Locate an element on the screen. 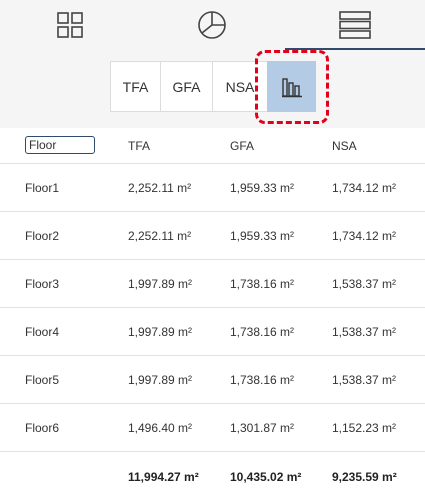 Image resolution: width=425 pixels, height=502 pixels. pie-chart-icon is located at coordinates (212, 25).